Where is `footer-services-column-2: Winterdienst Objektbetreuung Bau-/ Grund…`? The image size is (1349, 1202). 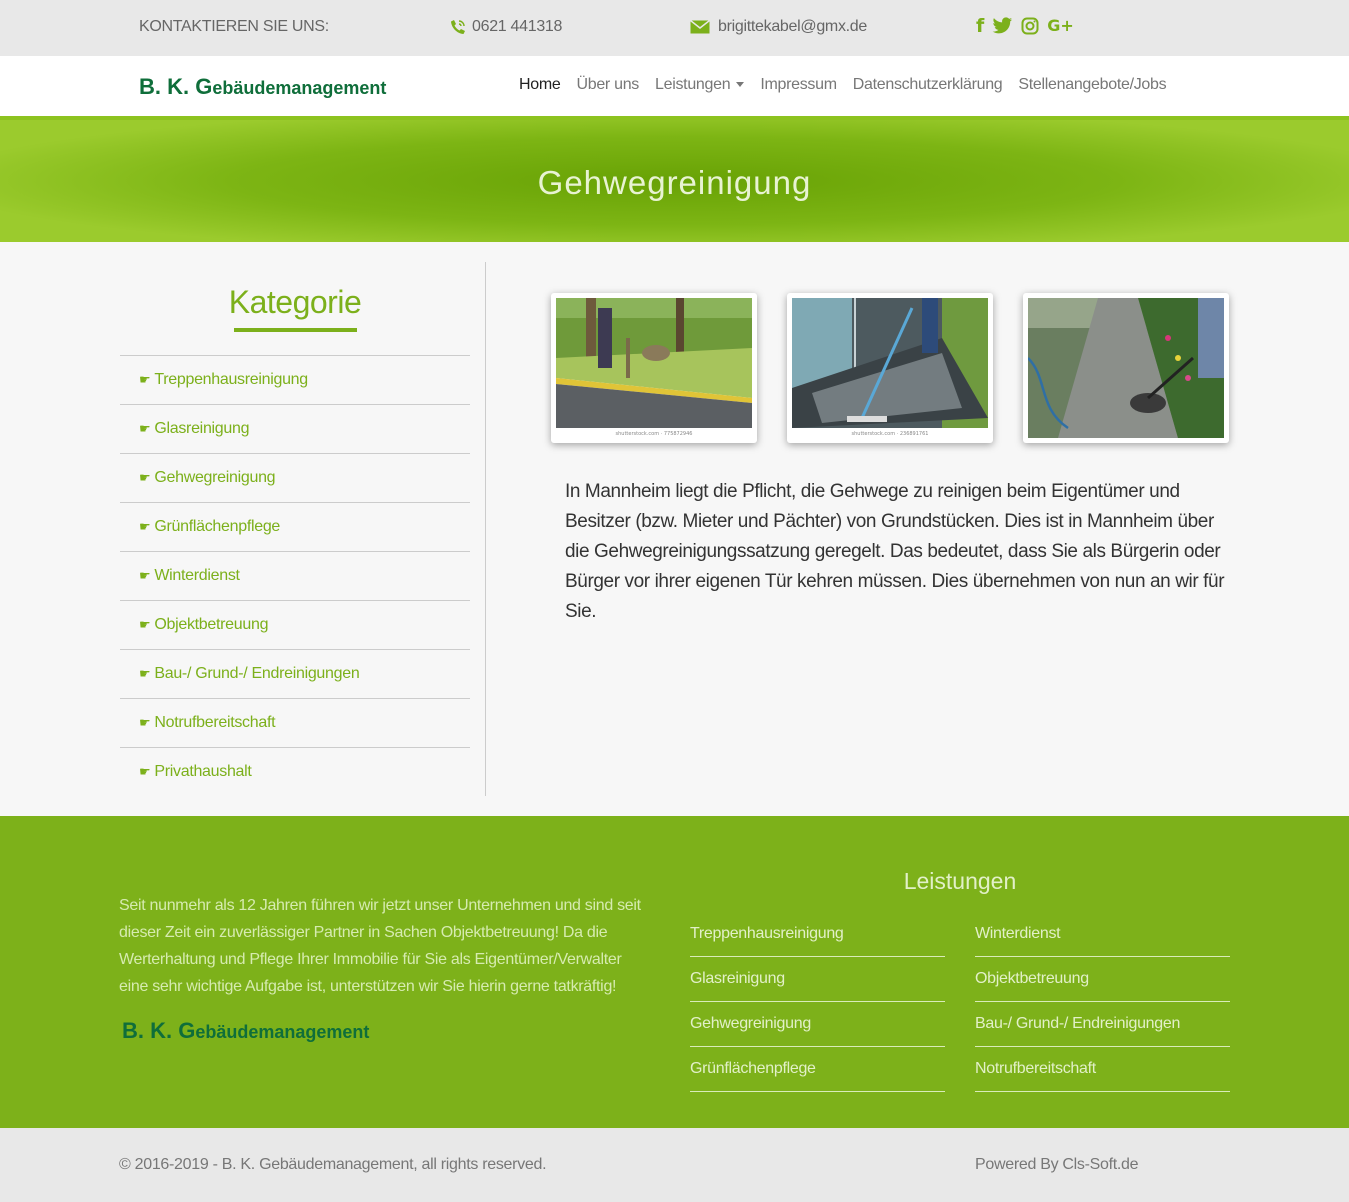
footer-services-column-2: Winterdienst Objektbetreuung Bau-/ Grund… is located at coordinates (1102, 1002).